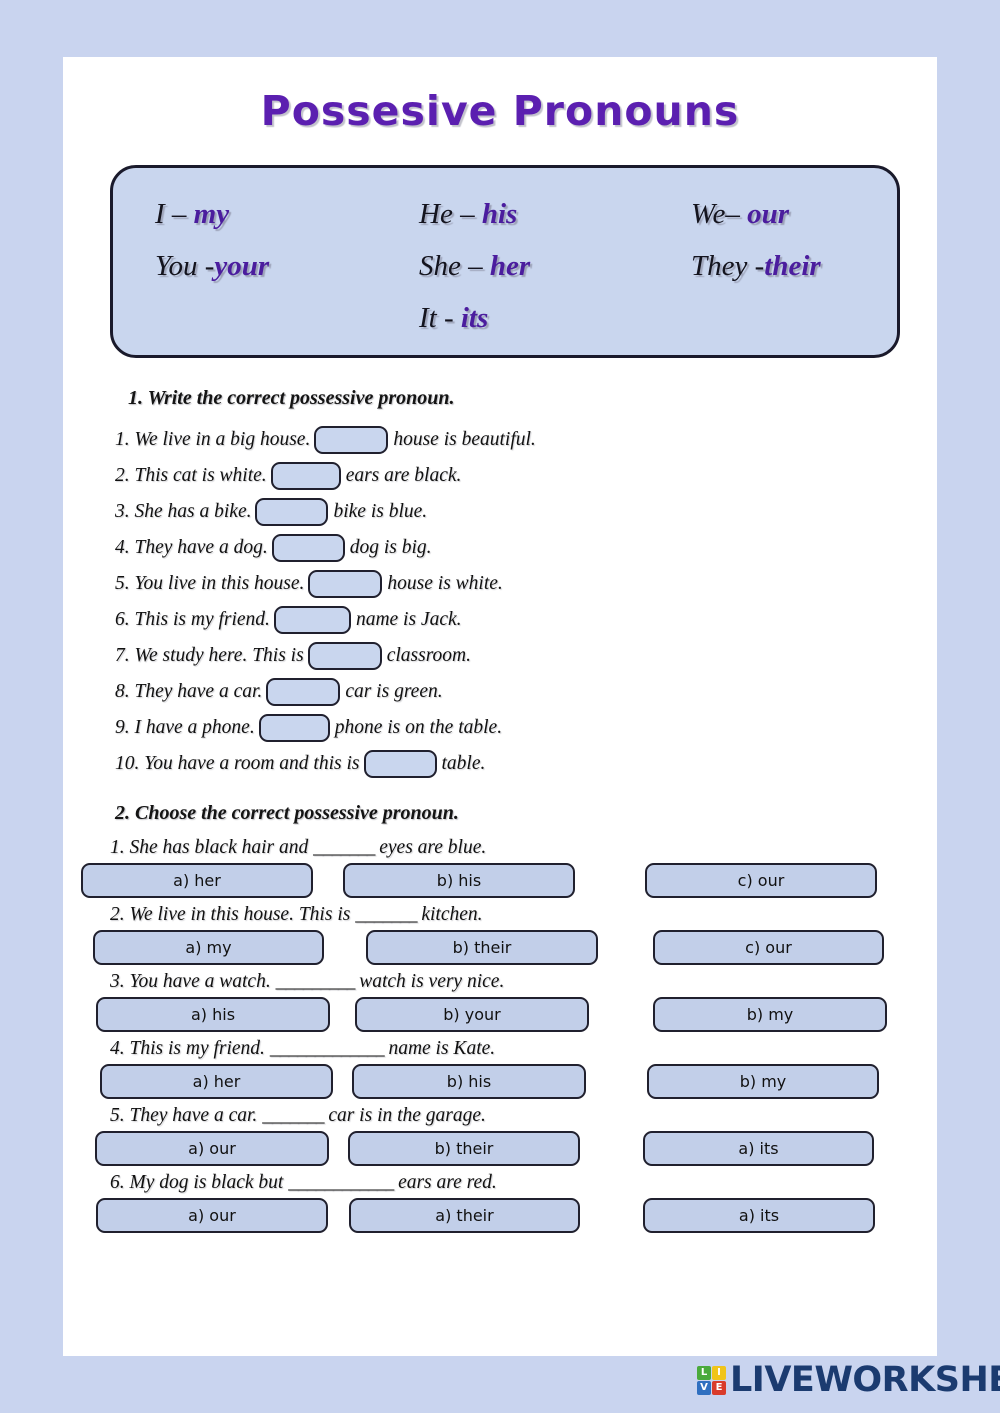  I want to click on item-prompt-after: ears are black., so click(403, 475).